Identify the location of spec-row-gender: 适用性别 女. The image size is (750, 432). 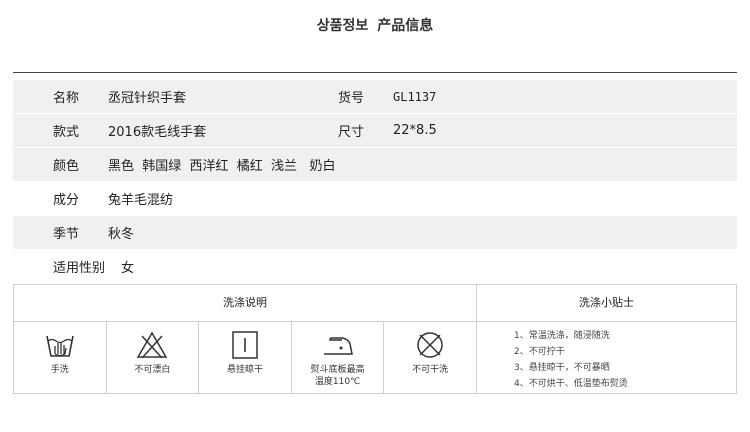
(375, 266).